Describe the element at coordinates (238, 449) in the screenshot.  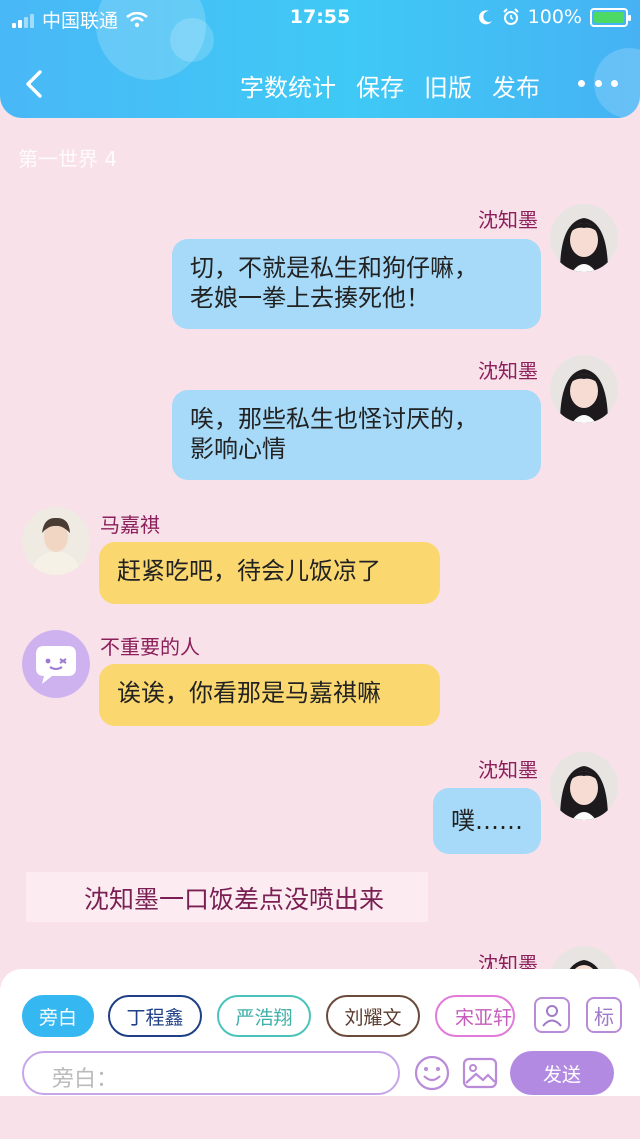
I see `message-line: 影响心情` at that location.